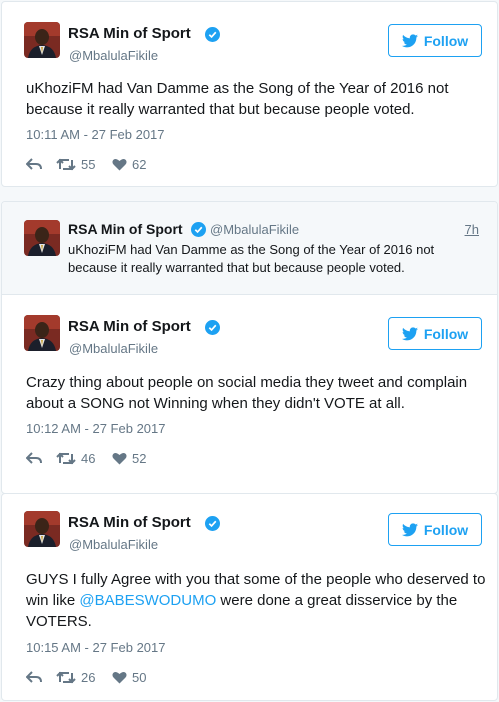  Describe the element at coordinates (139, 164) in the screenshot. I see `like-count: 62` at that location.